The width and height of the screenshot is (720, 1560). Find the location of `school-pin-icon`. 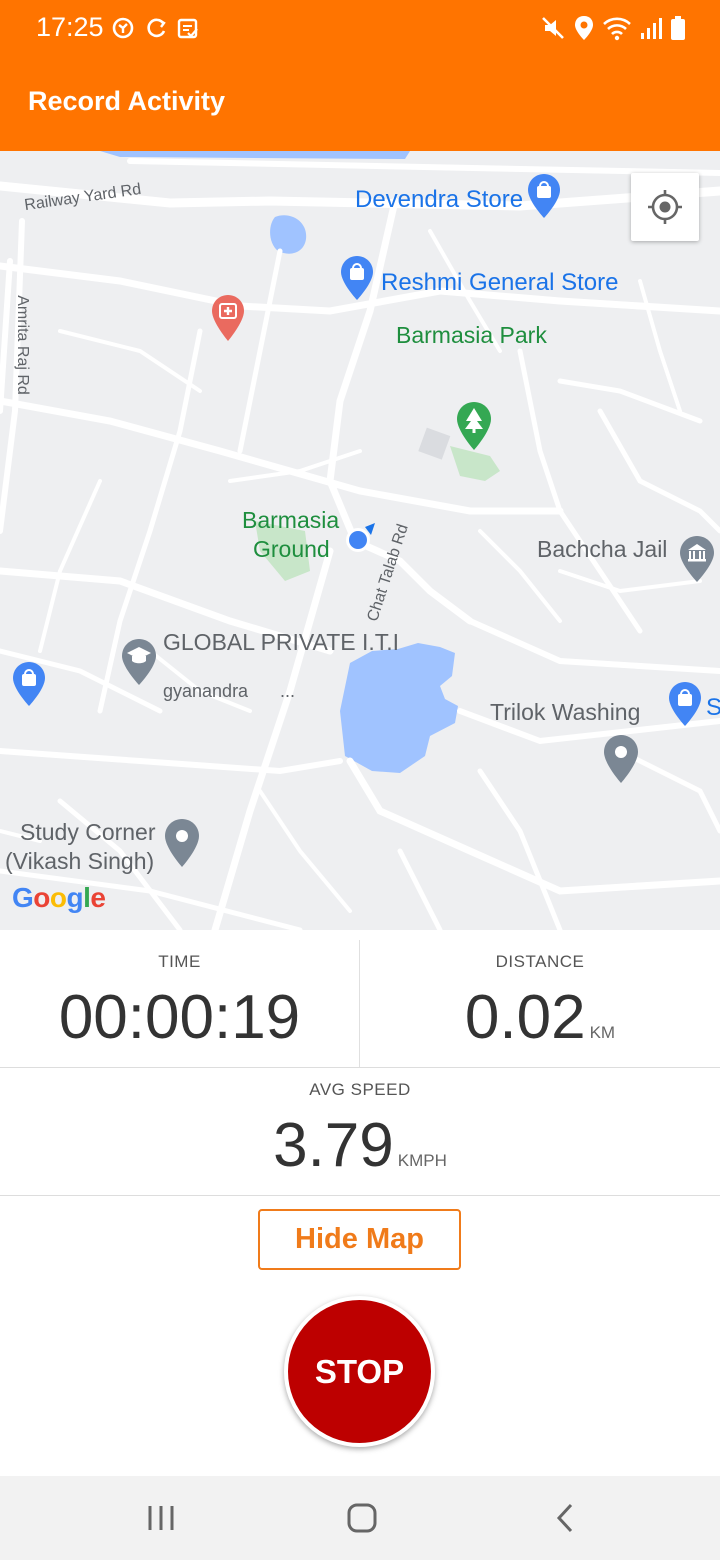

school-pin-icon is located at coordinates (139, 662).